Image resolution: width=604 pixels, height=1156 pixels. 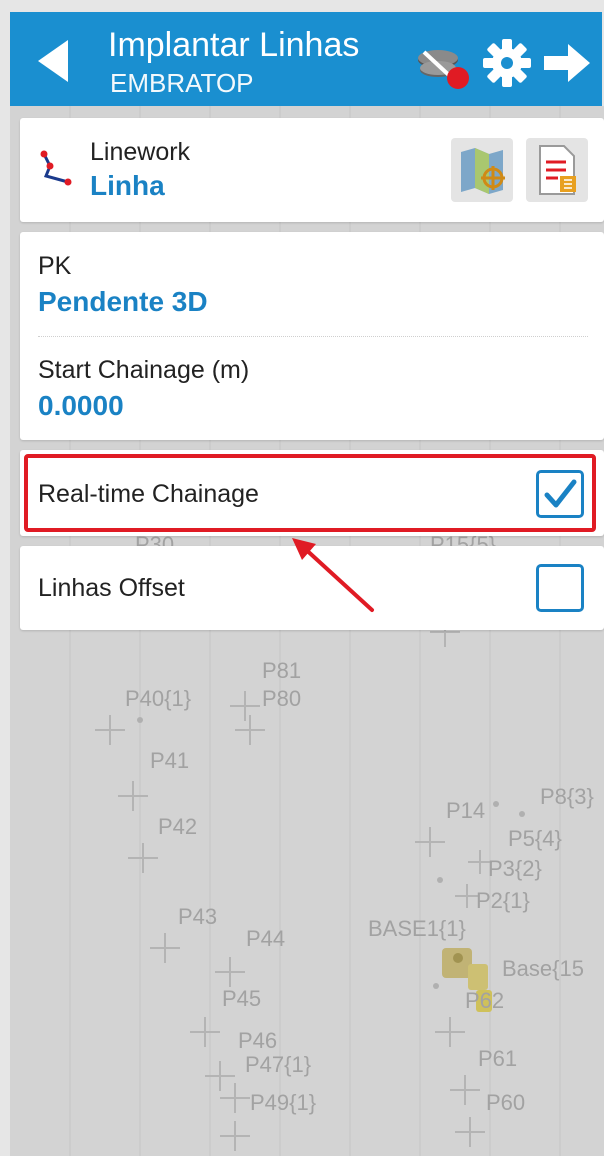 I want to click on map-pick-icon, so click(x=483, y=171).